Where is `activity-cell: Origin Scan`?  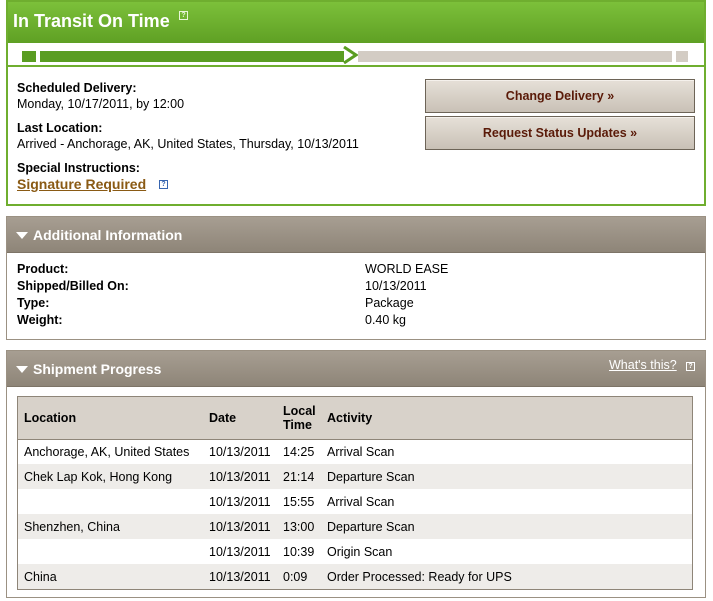
activity-cell: Origin Scan is located at coordinates (360, 551).